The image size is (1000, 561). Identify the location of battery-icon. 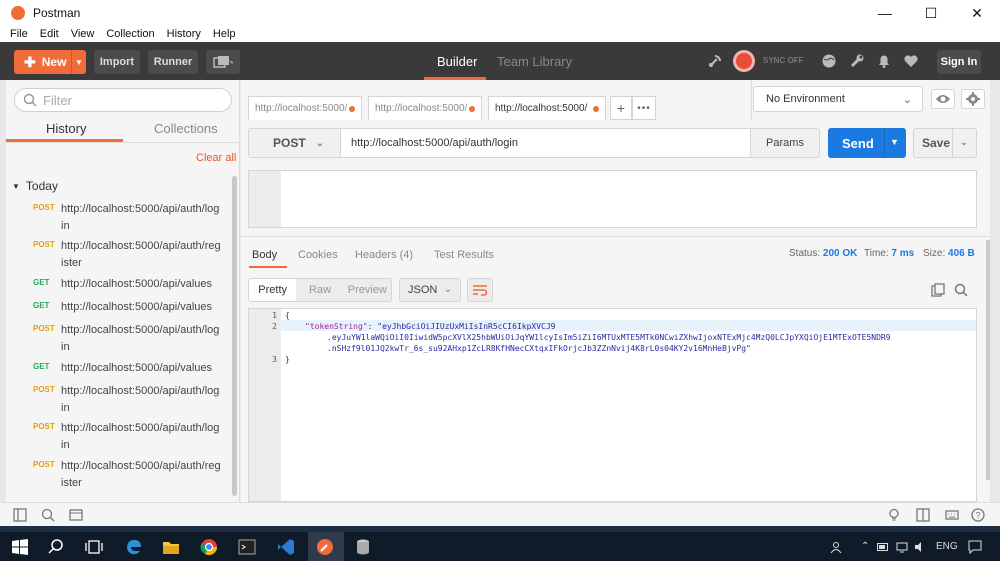
(883, 547).